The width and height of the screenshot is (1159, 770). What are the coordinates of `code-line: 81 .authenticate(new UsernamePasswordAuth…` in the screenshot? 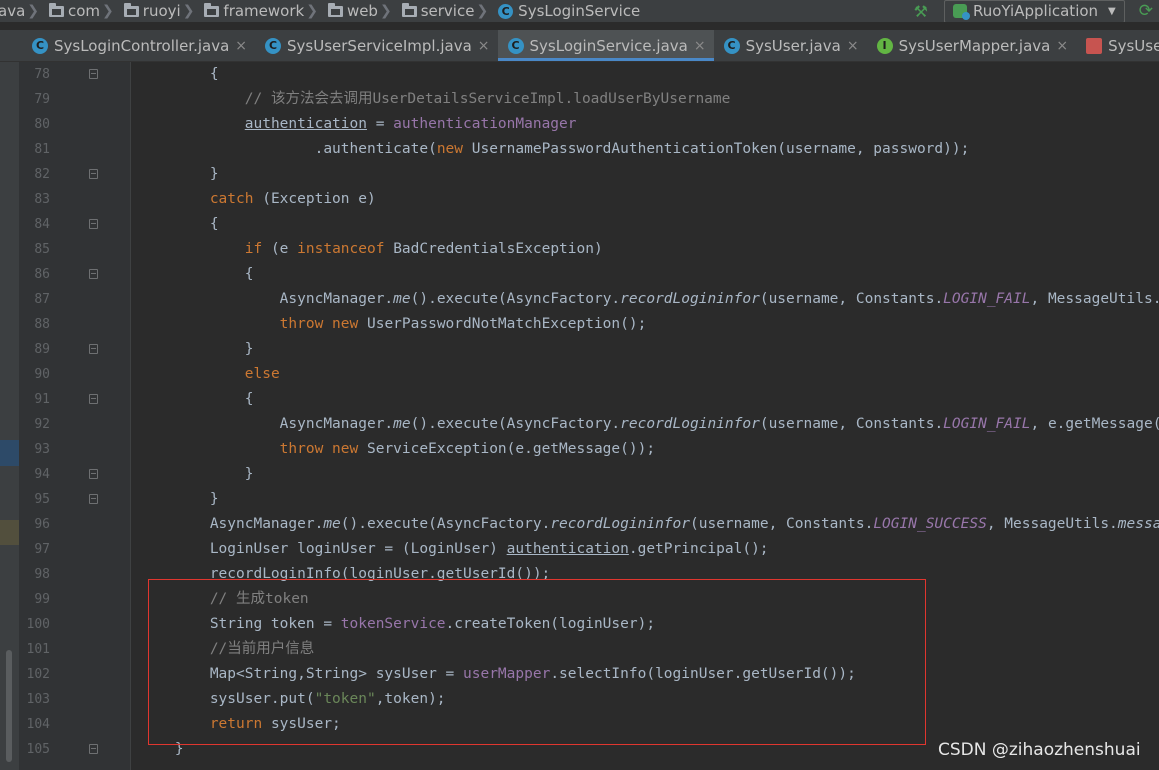 It's located at (579, 149).